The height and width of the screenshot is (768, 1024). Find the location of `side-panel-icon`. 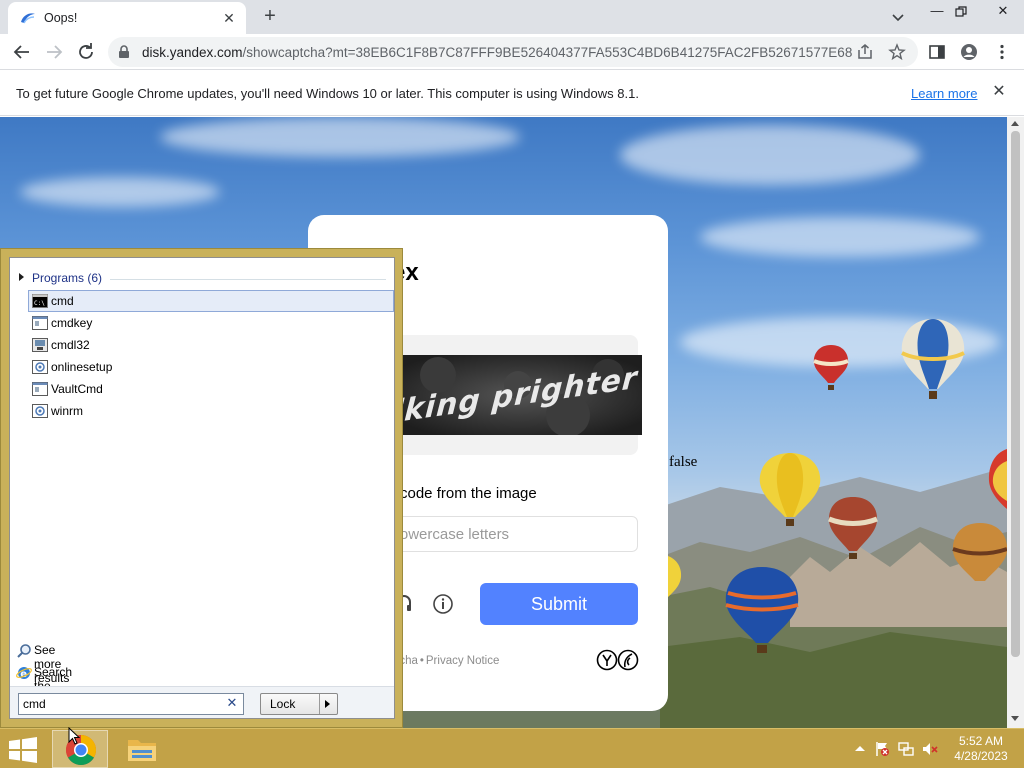

side-panel-icon is located at coordinates (937, 52).